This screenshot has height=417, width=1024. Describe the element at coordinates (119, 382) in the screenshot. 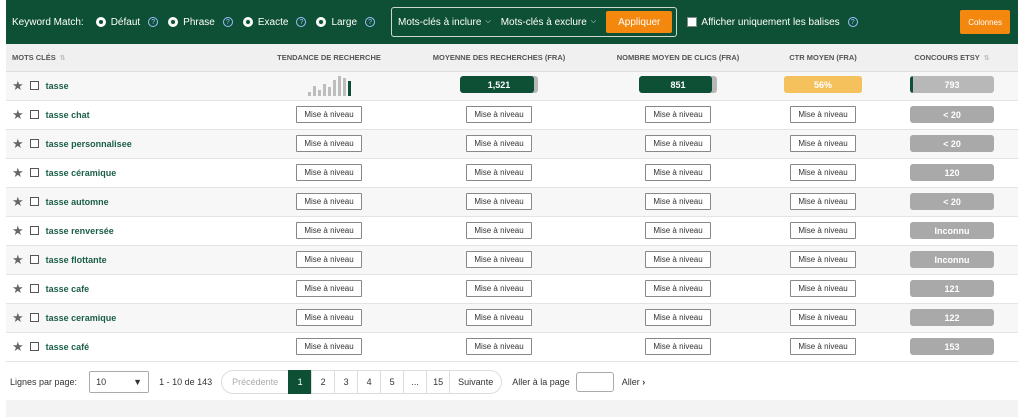

I see `rows-per-page-select: 10 ▼` at that location.